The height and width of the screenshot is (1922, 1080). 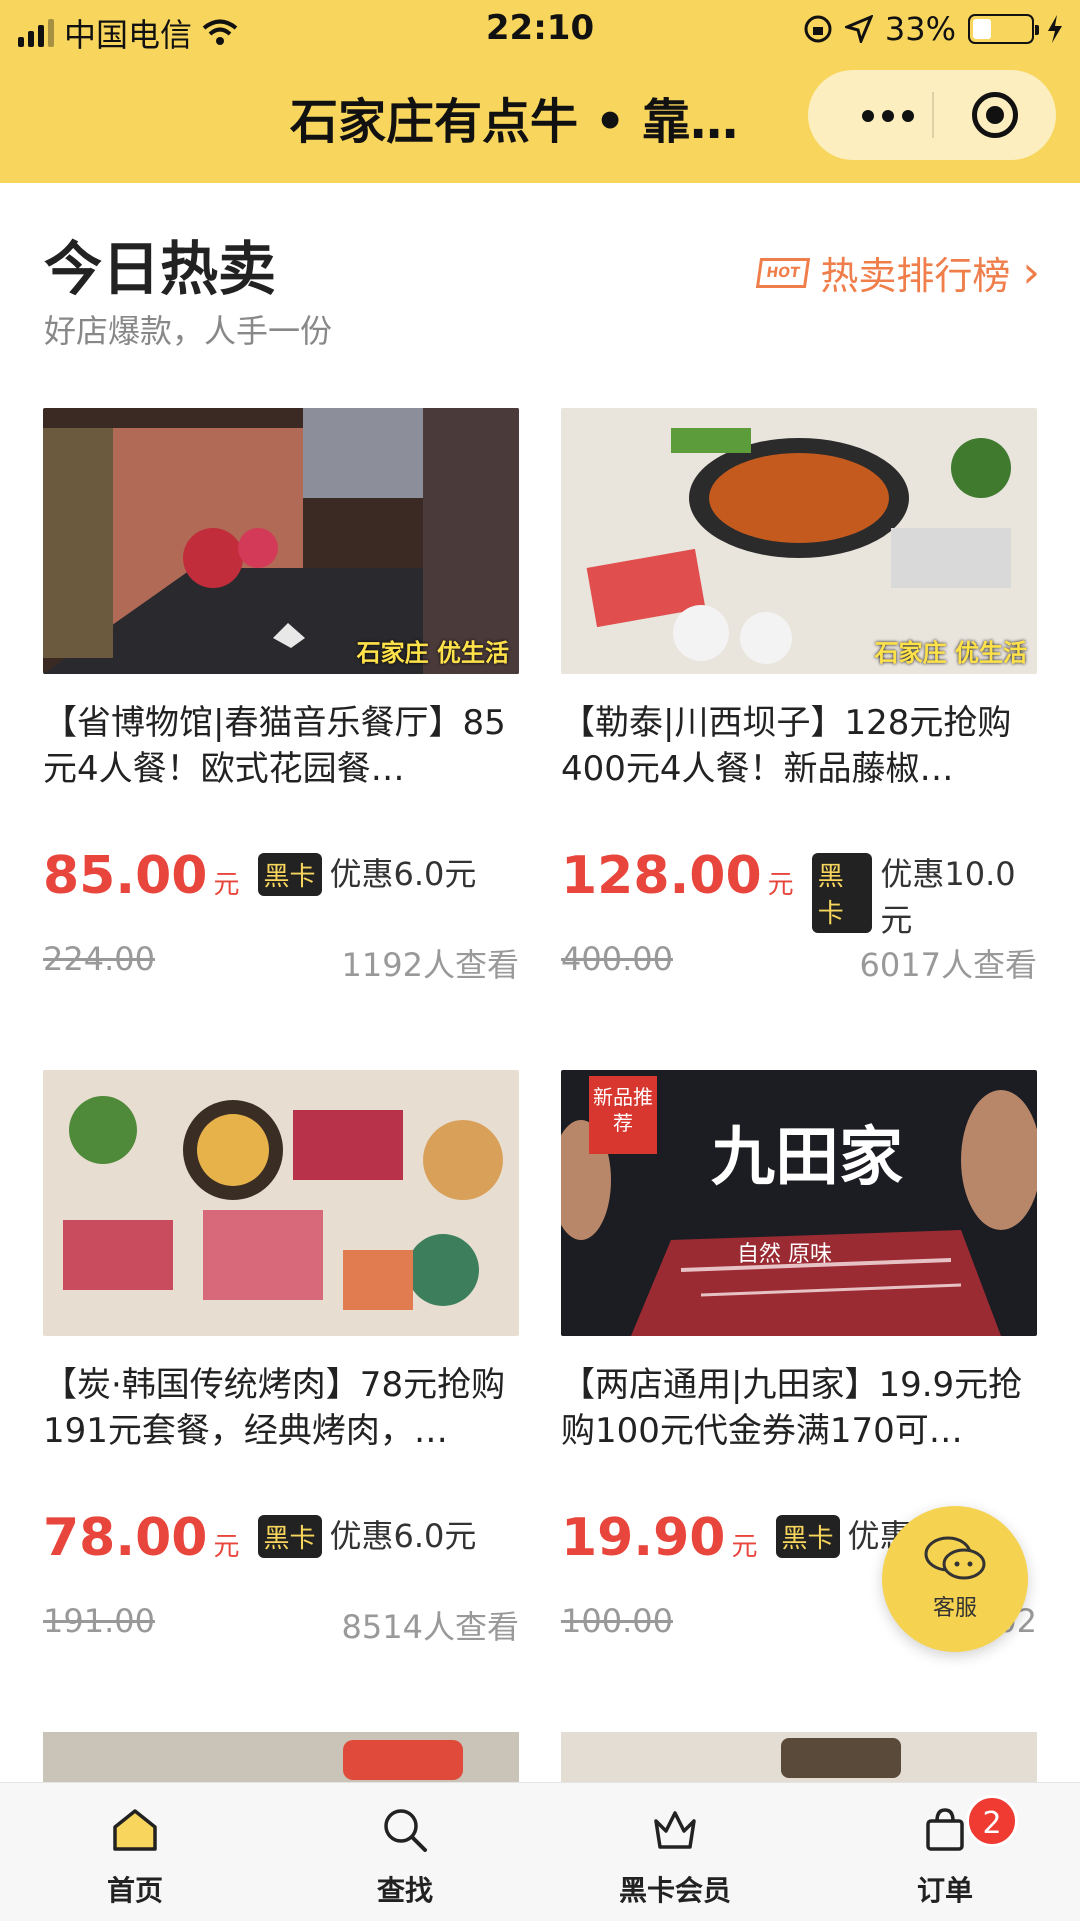 What do you see at coordinates (405, 1830) in the screenshot?
I see `search-icon` at bounding box center [405, 1830].